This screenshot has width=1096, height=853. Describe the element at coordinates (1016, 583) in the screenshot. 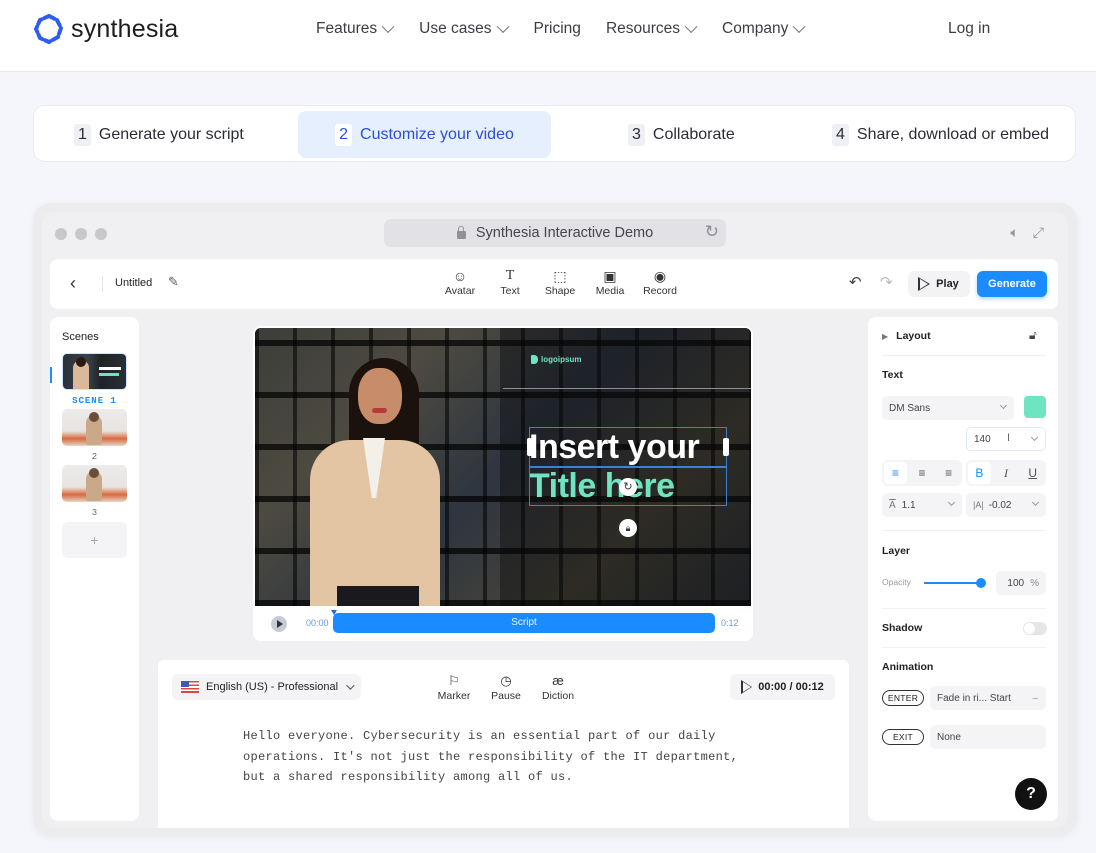

I see `opacity-value: 100` at that location.